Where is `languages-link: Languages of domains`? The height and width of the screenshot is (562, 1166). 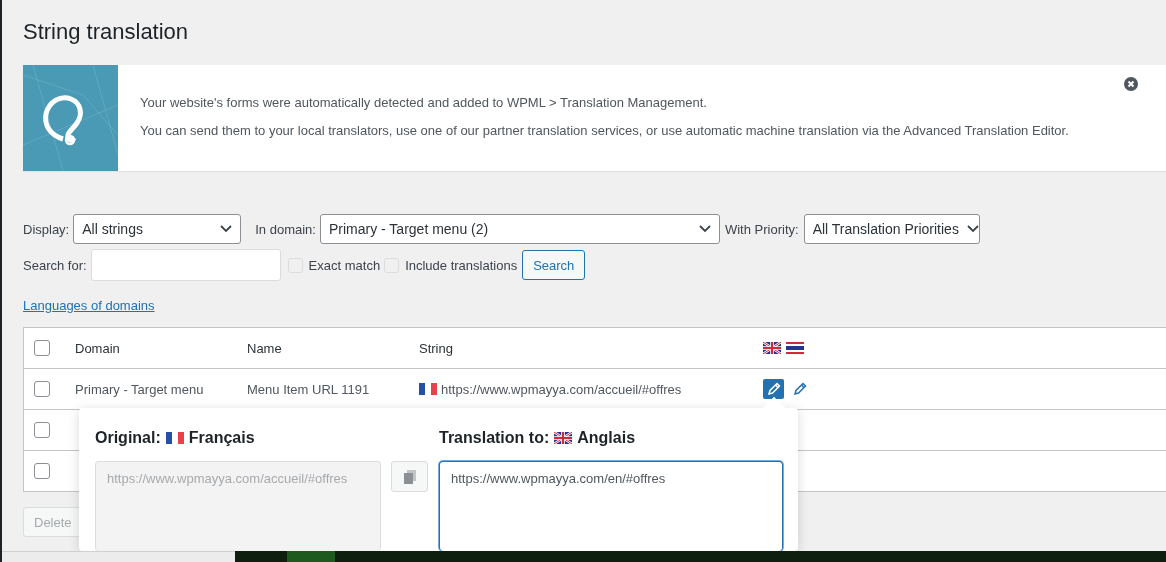
languages-link: Languages of domains is located at coordinates (89, 305).